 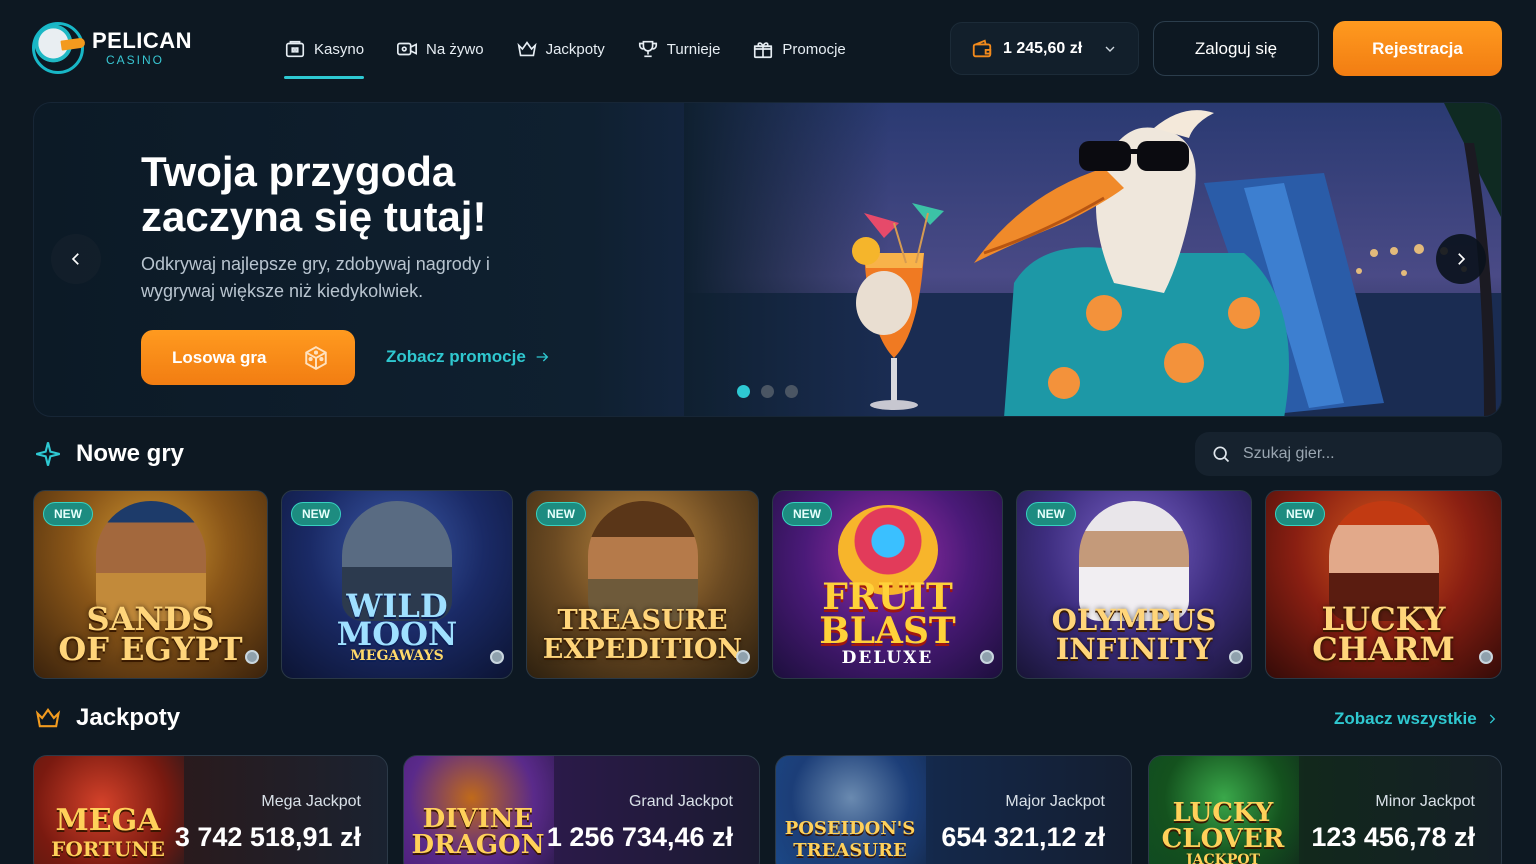 I want to click on see-all-jackpots-link: Zobacz wszystkie, so click(x=1416, y=719).